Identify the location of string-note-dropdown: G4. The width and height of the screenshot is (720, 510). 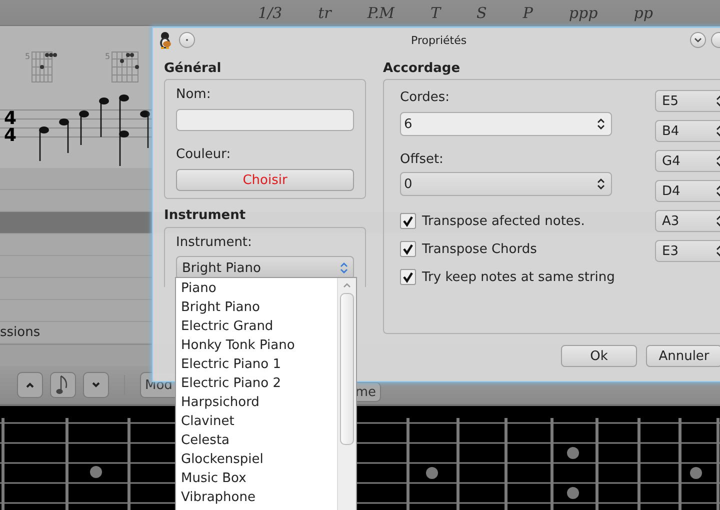
(687, 161).